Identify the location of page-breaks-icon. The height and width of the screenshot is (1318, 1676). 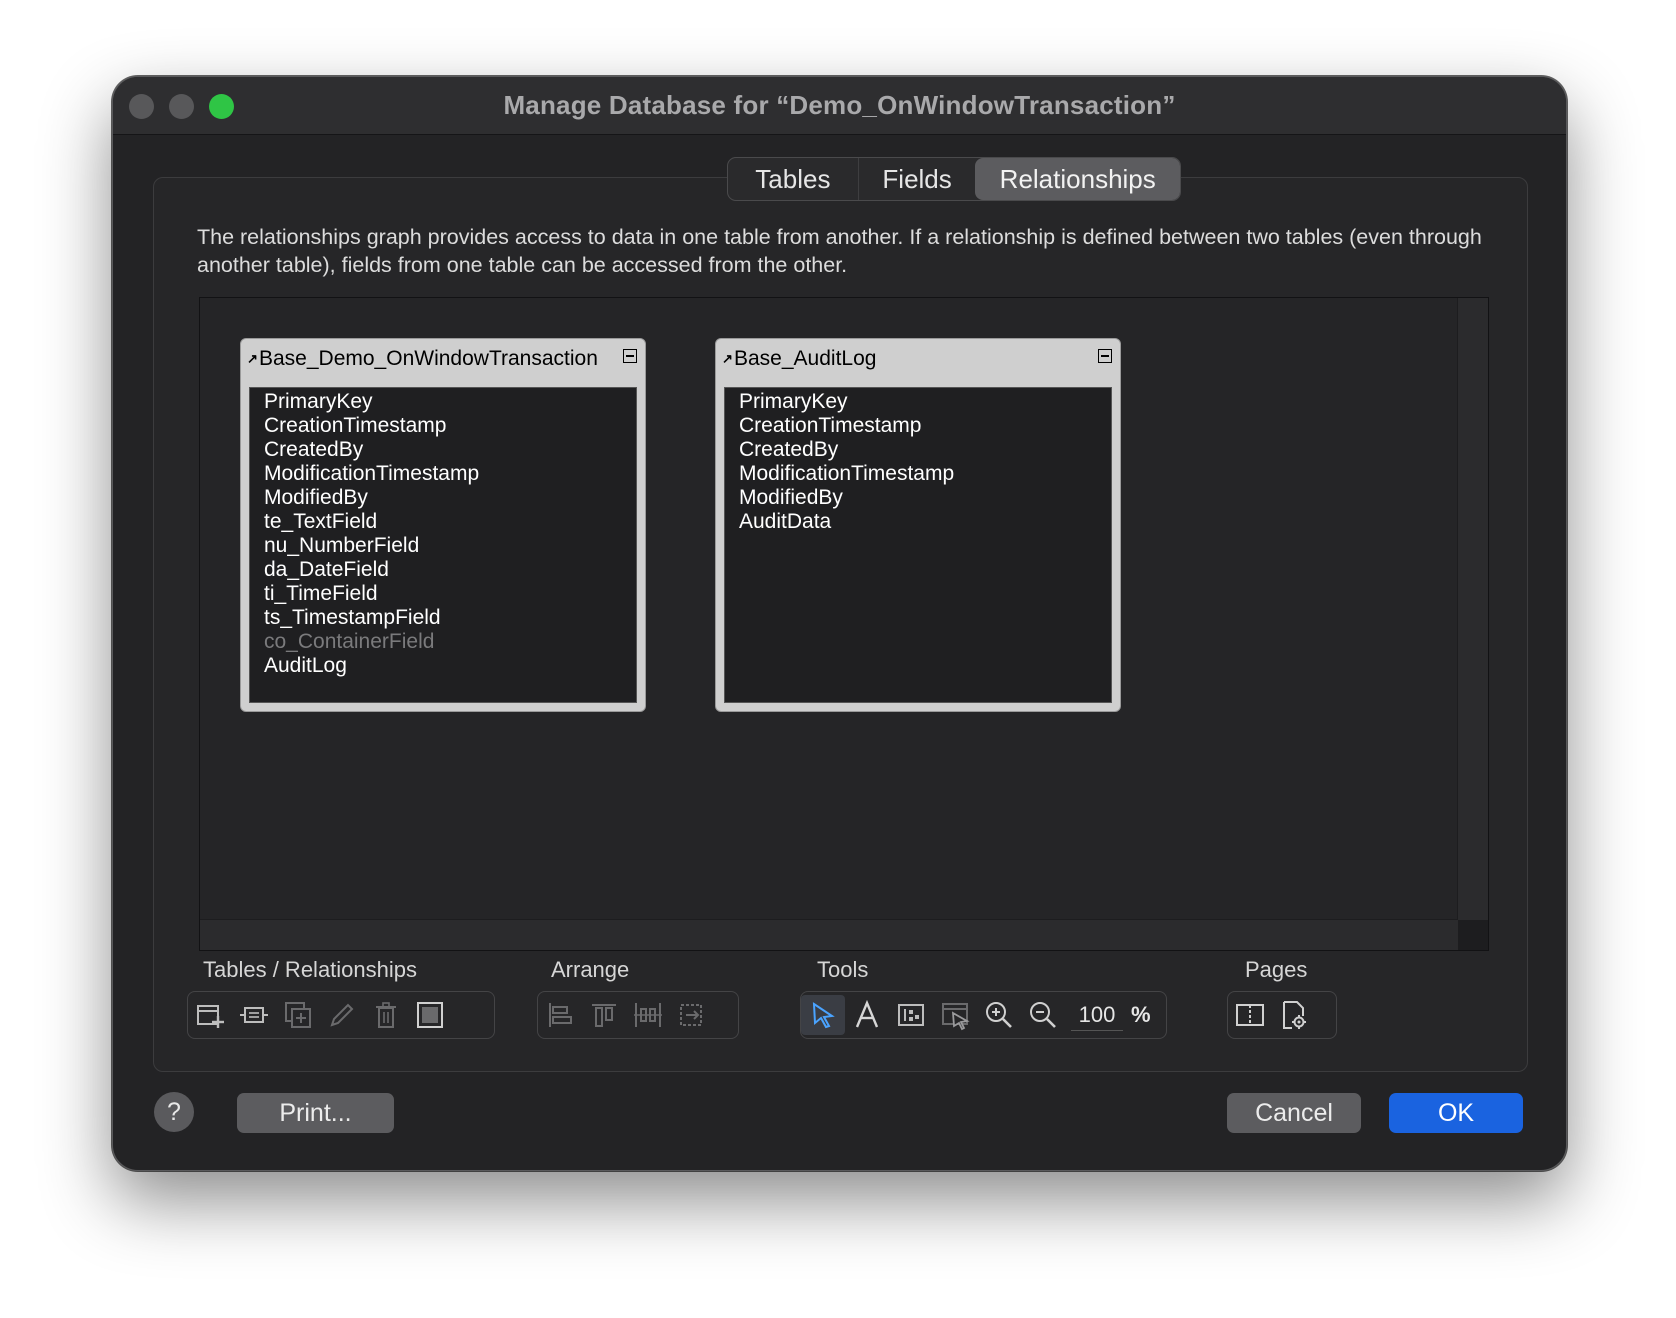
(1250, 1015).